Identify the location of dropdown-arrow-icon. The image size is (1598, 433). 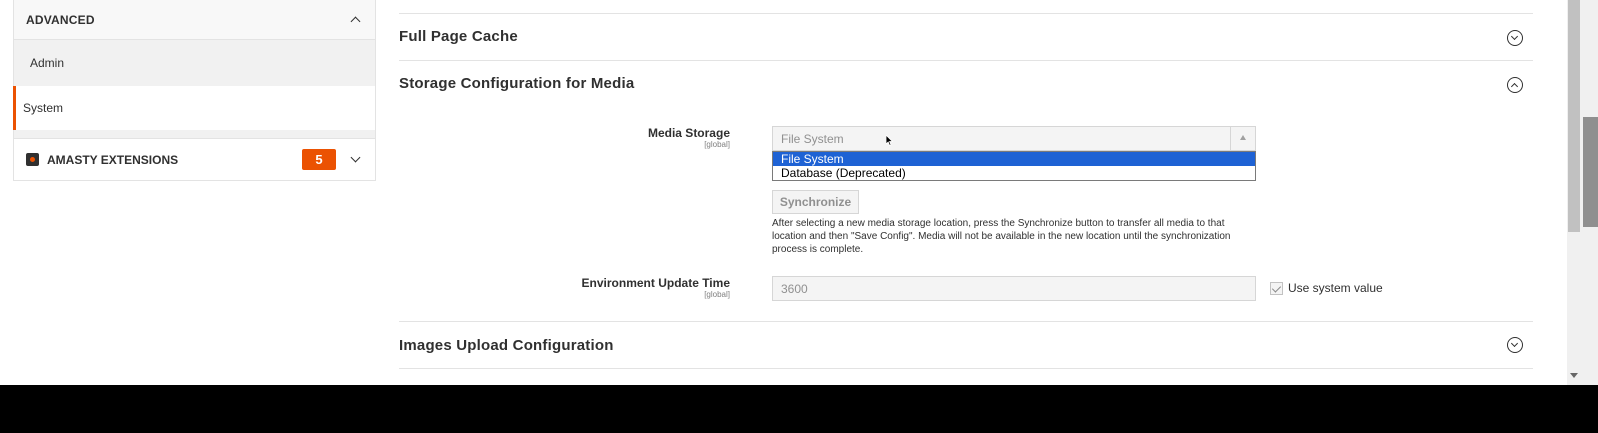
(1242, 138).